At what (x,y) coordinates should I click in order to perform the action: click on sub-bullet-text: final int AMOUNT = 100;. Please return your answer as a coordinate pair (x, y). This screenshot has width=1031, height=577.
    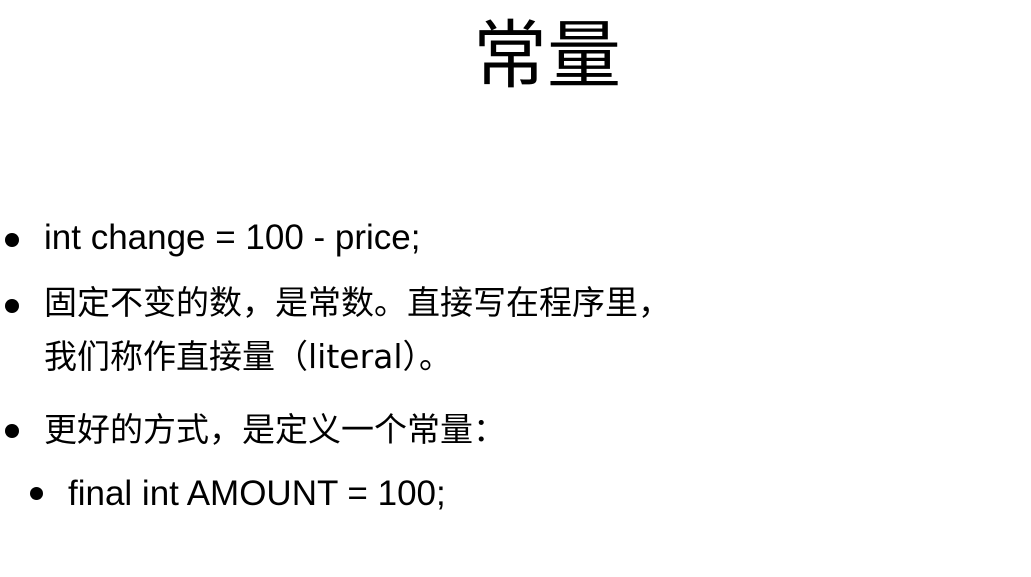
    Looking at the image, I should click on (257, 493).